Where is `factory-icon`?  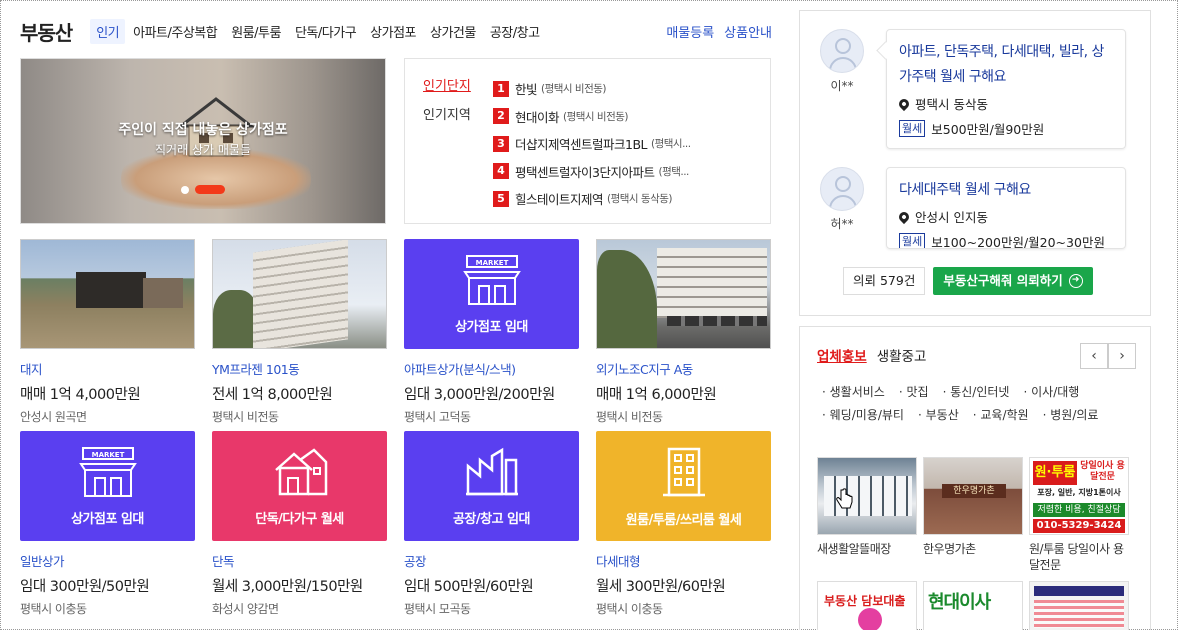
factory-icon is located at coordinates (491, 471).